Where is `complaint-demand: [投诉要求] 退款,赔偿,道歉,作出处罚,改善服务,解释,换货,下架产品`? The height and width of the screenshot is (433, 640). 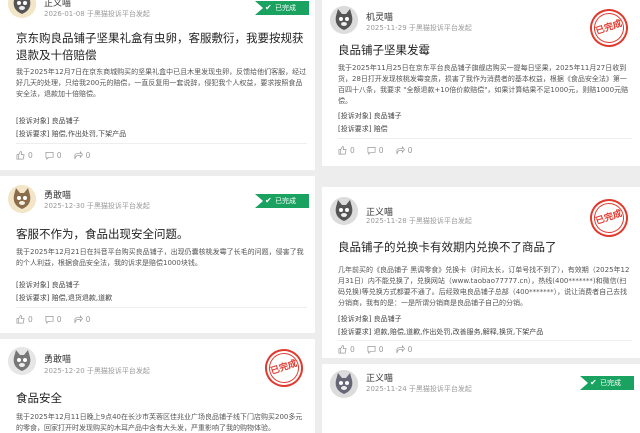
complaint-demand: [投诉要求] 退款,赔偿,道歉,作出处罚,改善服务,解释,换货,下架产品 is located at coordinates (441, 332).